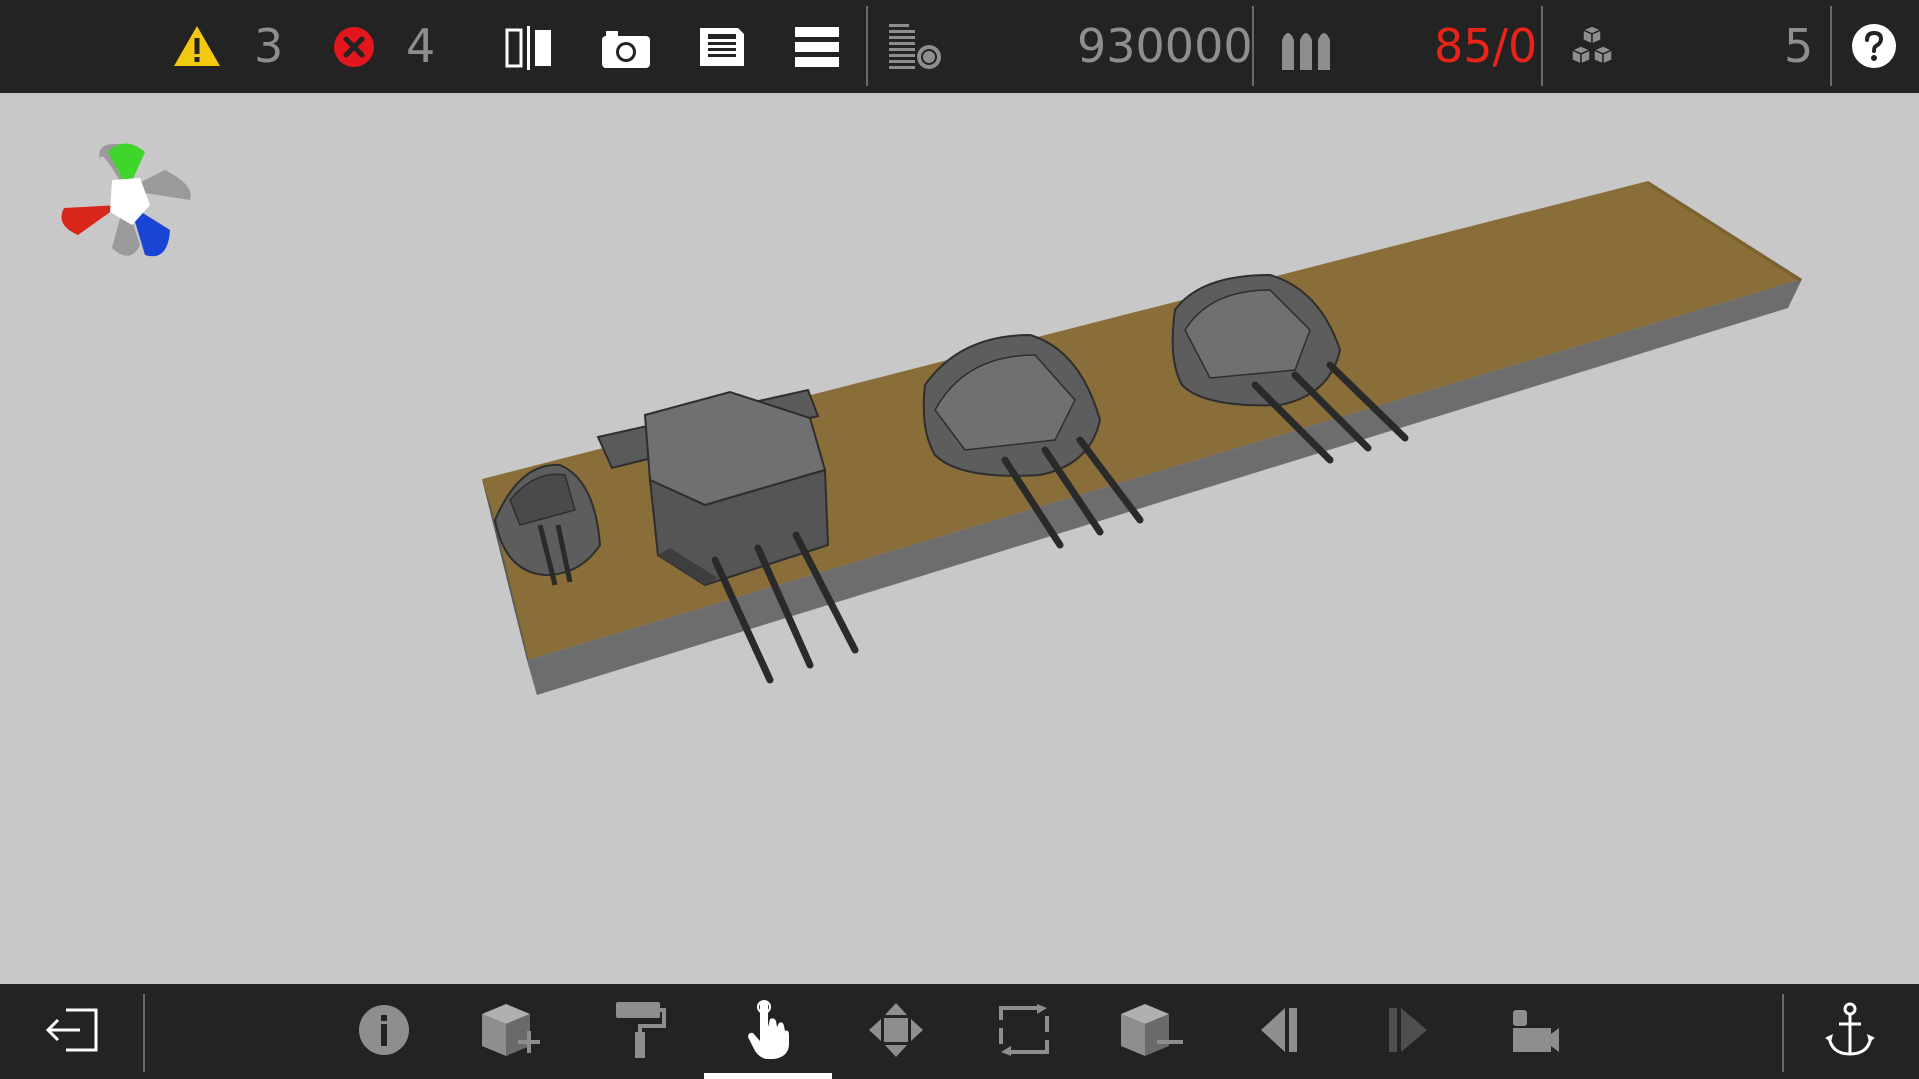 Image resolution: width=1919 pixels, height=1079 pixels. Describe the element at coordinates (626, 49) in the screenshot. I see `camera-icon` at that location.